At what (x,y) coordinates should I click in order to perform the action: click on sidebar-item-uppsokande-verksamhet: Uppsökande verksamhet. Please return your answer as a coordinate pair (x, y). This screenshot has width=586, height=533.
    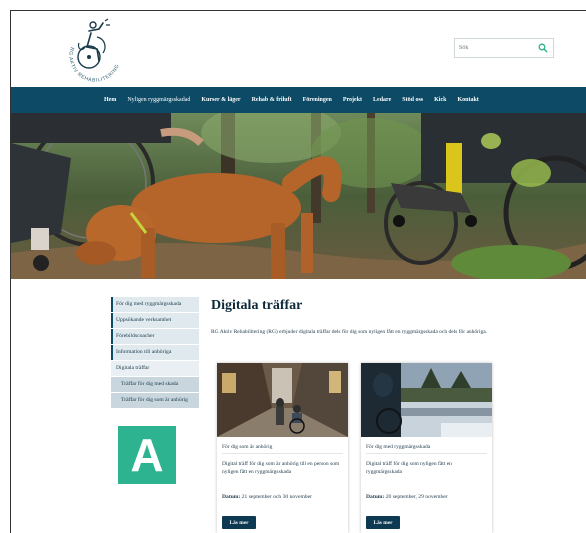
    Looking at the image, I should click on (155, 321).